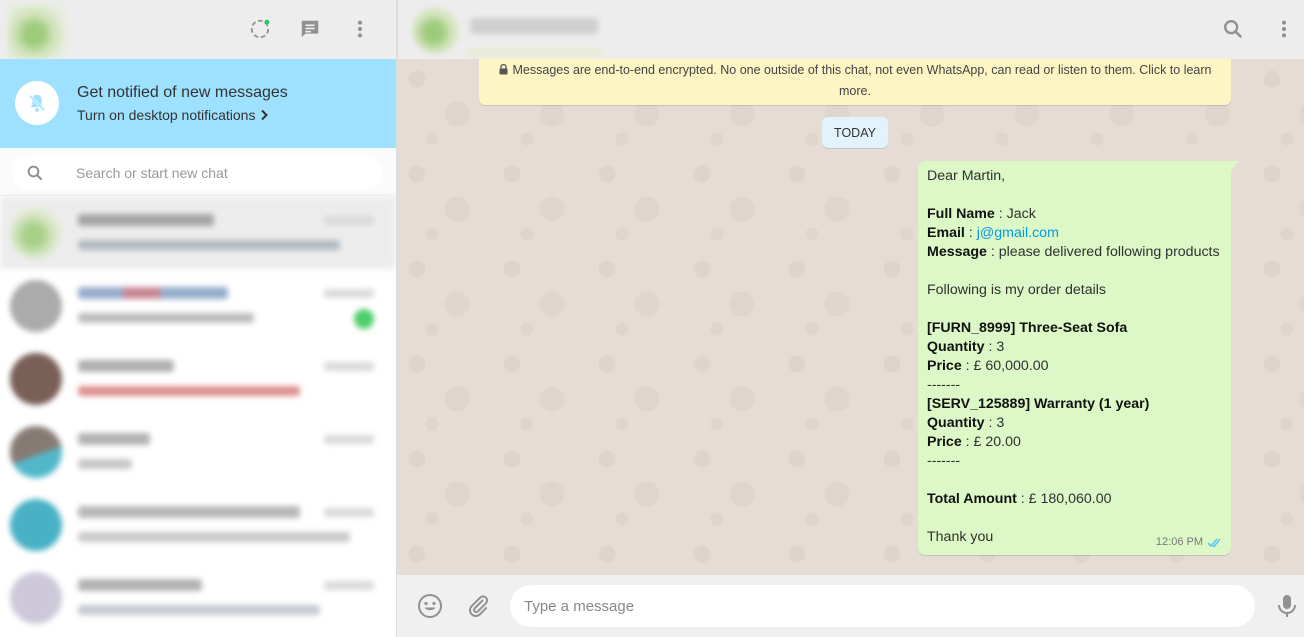 This screenshot has width=1304, height=637. Describe the element at coordinates (1233, 29) in the screenshot. I see `search-messages-icon` at that location.